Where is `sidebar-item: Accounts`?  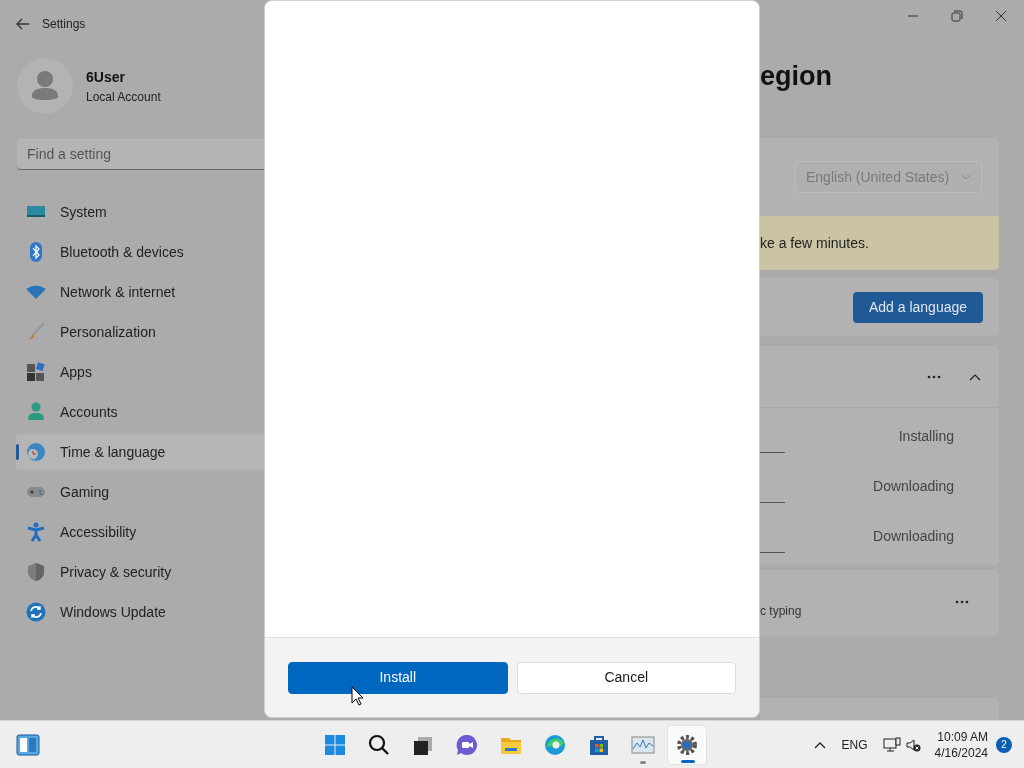
sidebar-item: Accounts is located at coordinates (140, 412).